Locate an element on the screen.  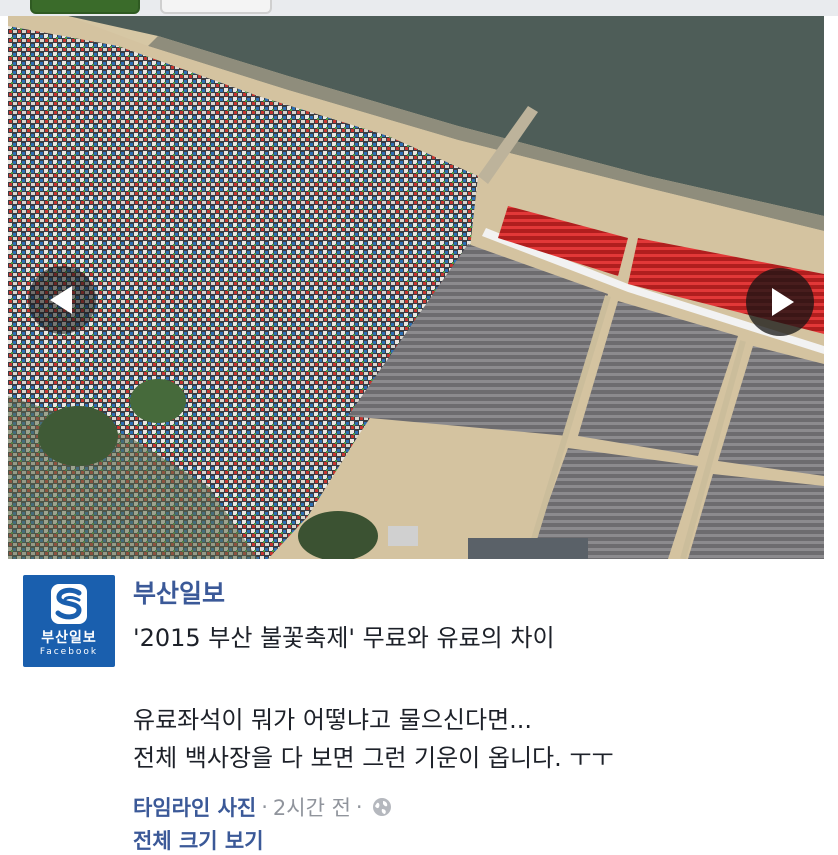
busan-ilbo-logo-icon is located at coordinates (69, 604).